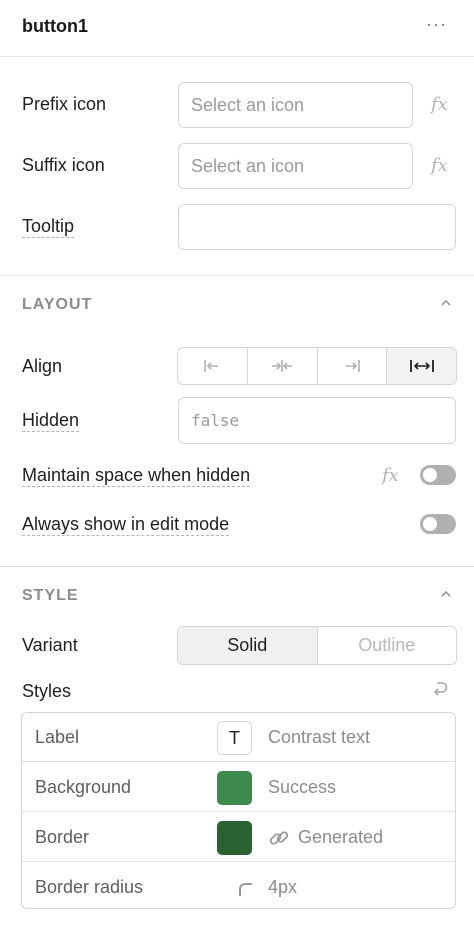  I want to click on more-options-icon: ···, so click(436, 24).